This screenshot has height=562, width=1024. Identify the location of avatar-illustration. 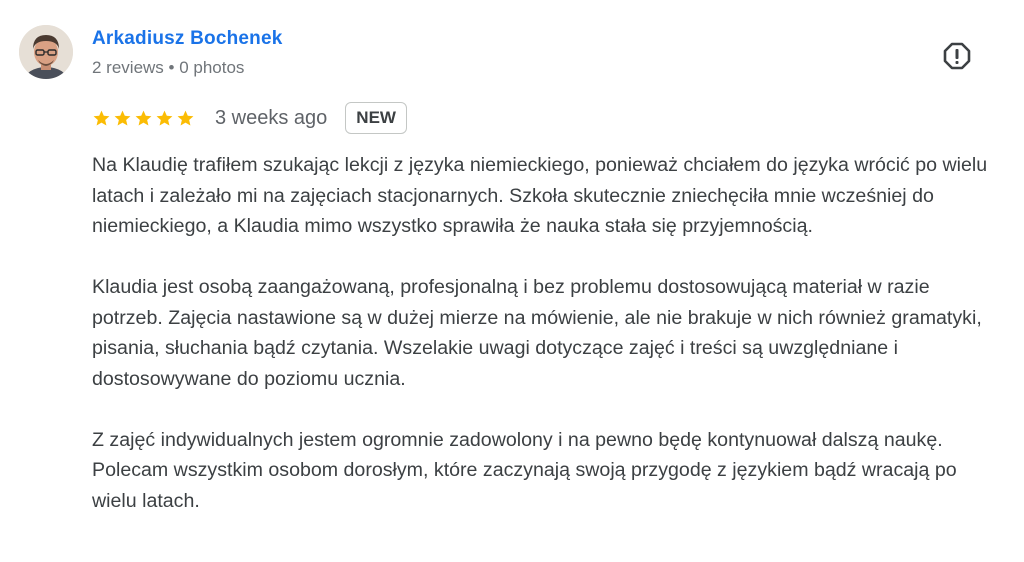
(46, 52).